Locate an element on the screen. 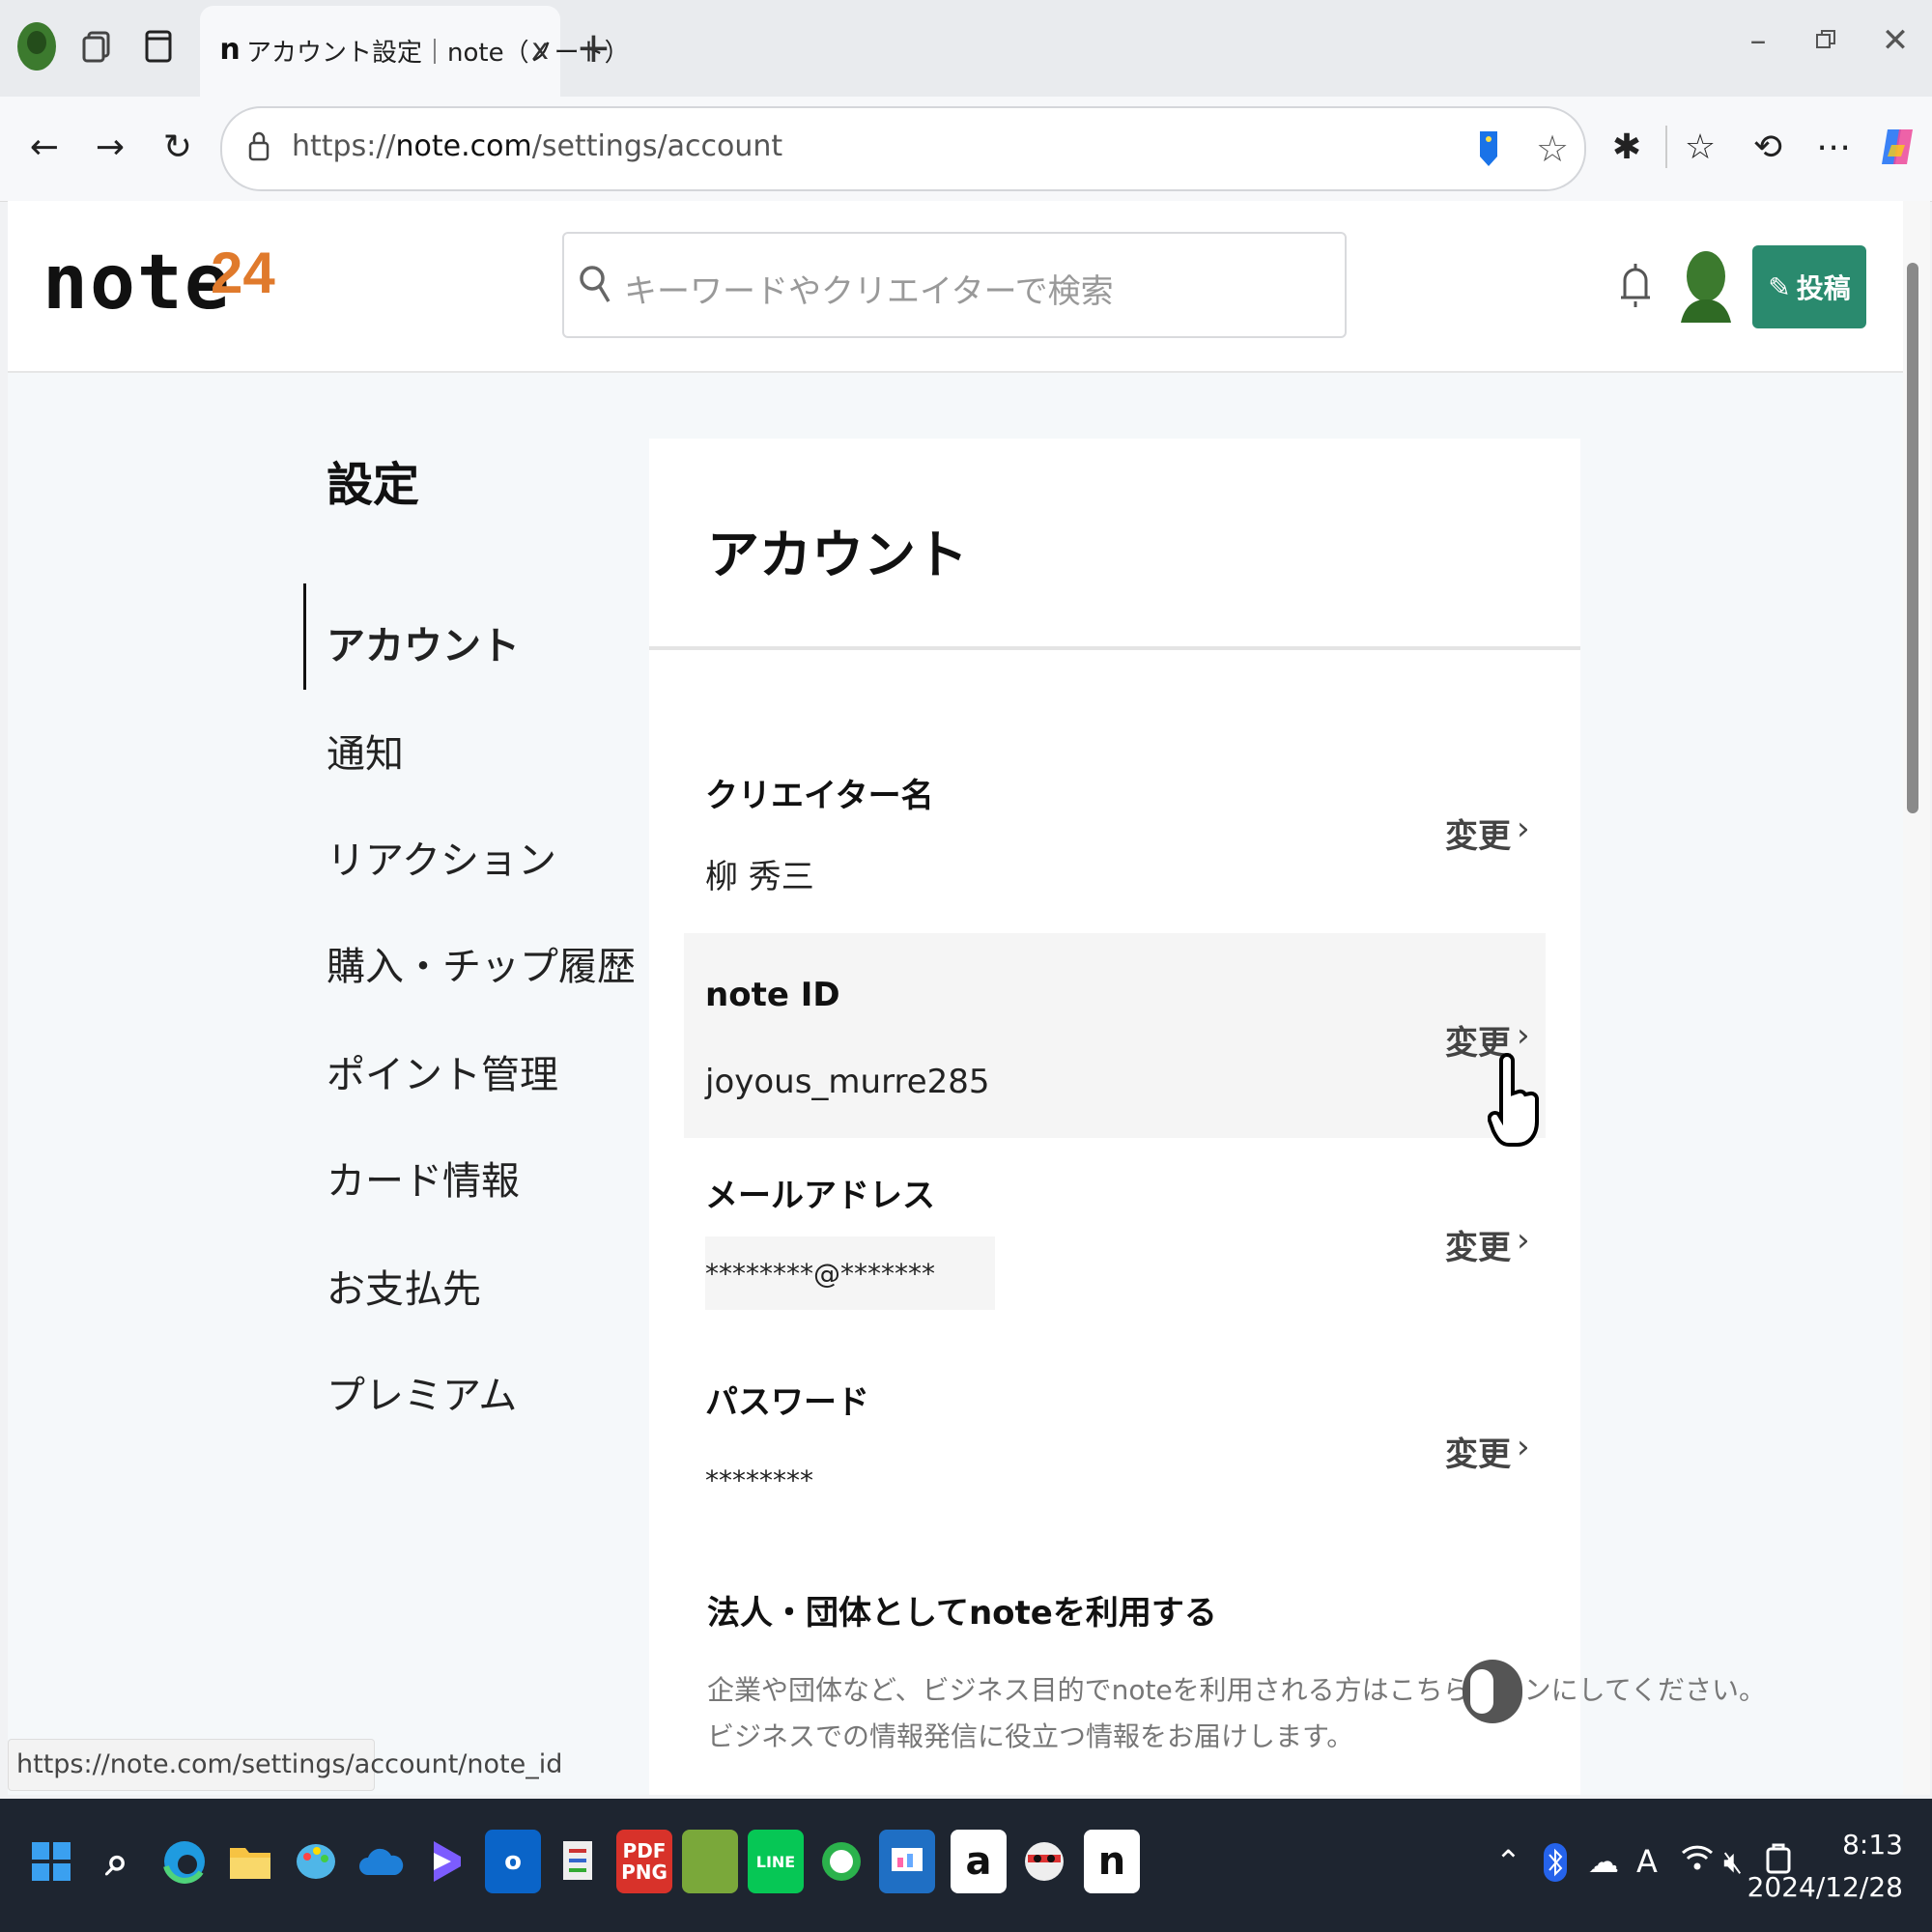 This screenshot has height=1932, width=1932. sidebar-item-points: ポイント管理 is located at coordinates (442, 1071).